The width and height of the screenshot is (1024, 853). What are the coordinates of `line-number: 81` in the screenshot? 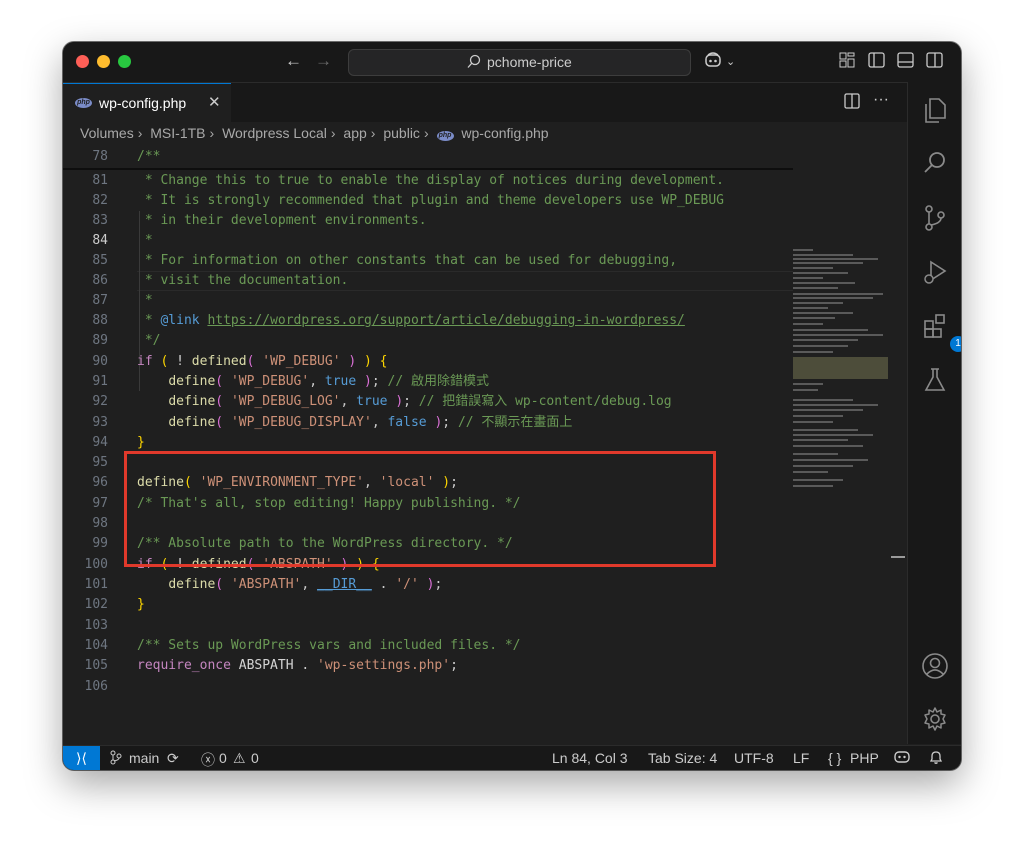 It's located at (100, 180).